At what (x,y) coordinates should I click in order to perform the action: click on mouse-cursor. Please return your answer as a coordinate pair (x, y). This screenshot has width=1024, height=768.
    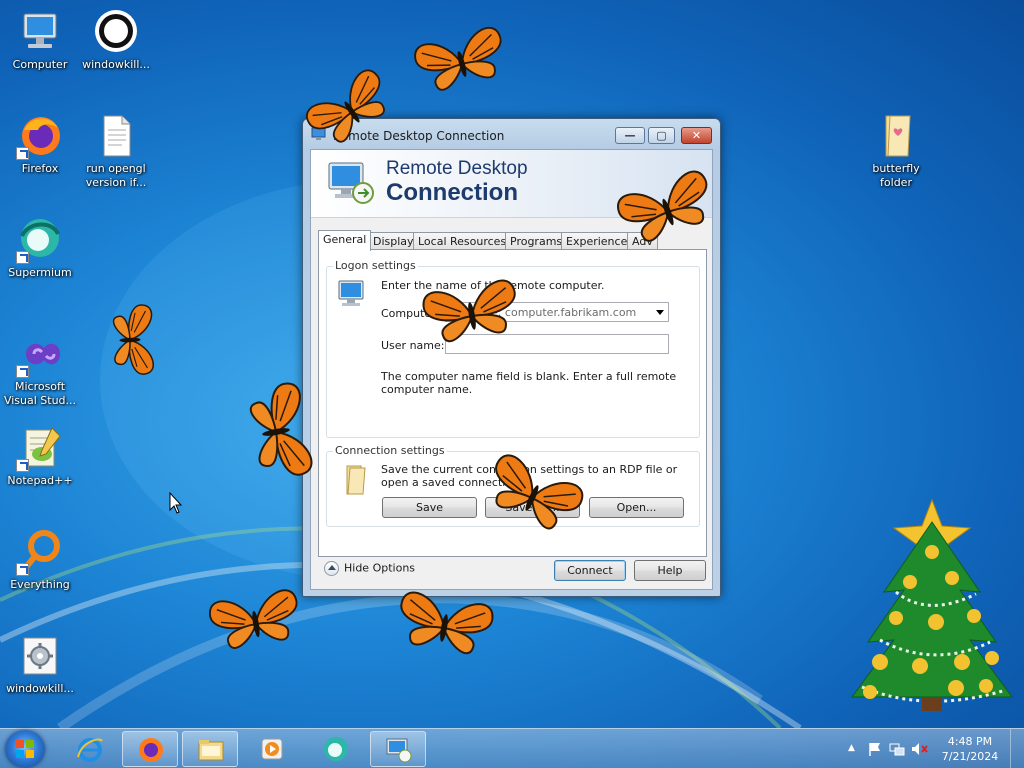
    Looking at the image, I should click on (176, 502).